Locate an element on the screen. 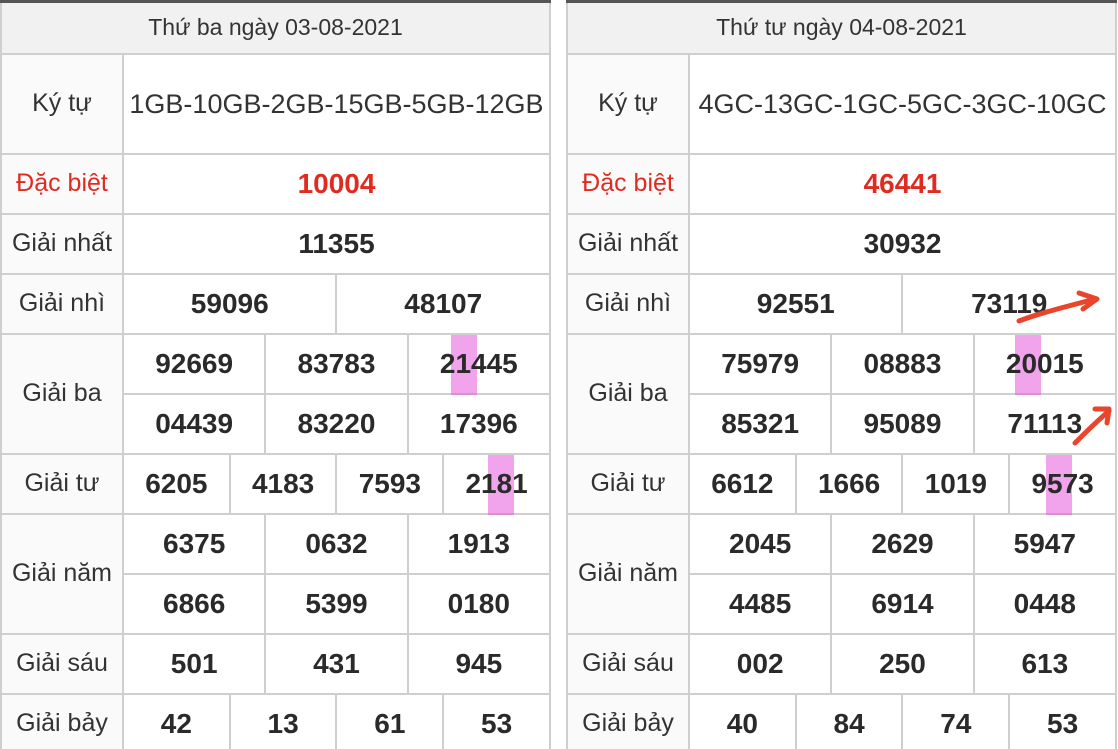 The image size is (1118, 749). fifth-prize-number: 5947 is located at coordinates (1045, 543).